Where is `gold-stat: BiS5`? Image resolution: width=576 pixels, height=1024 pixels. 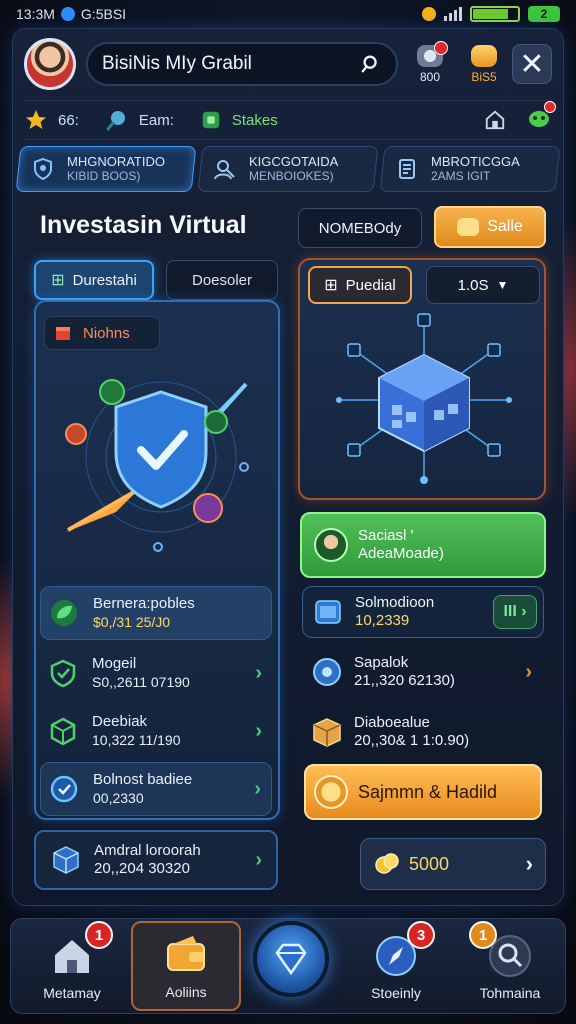 gold-stat: BiS5 is located at coordinates (484, 64).